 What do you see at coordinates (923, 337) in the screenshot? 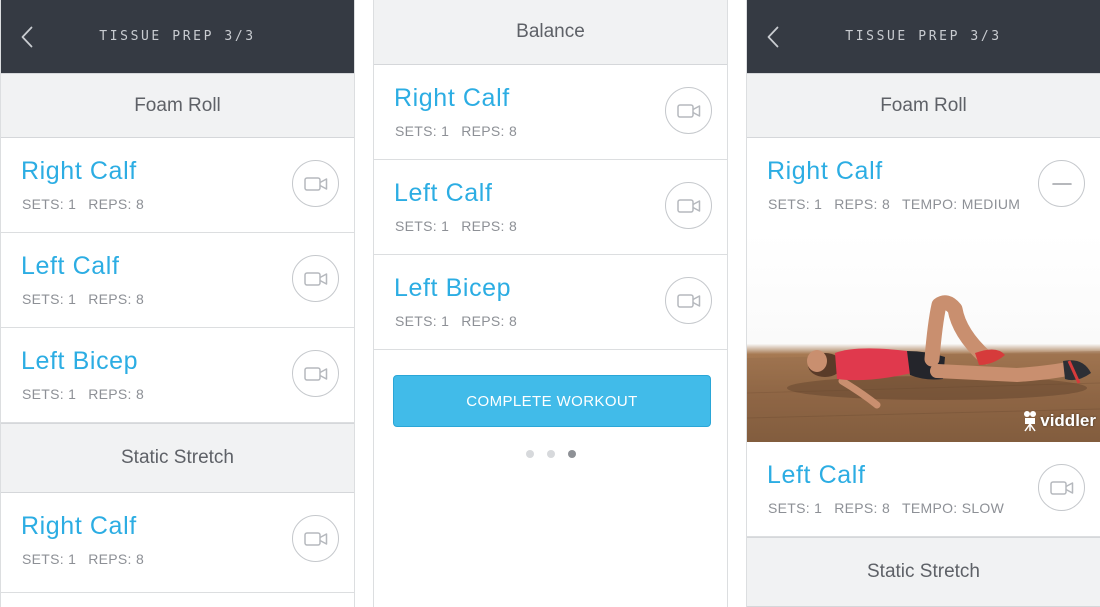
I see `exercise-video-player: viddler` at bounding box center [923, 337].